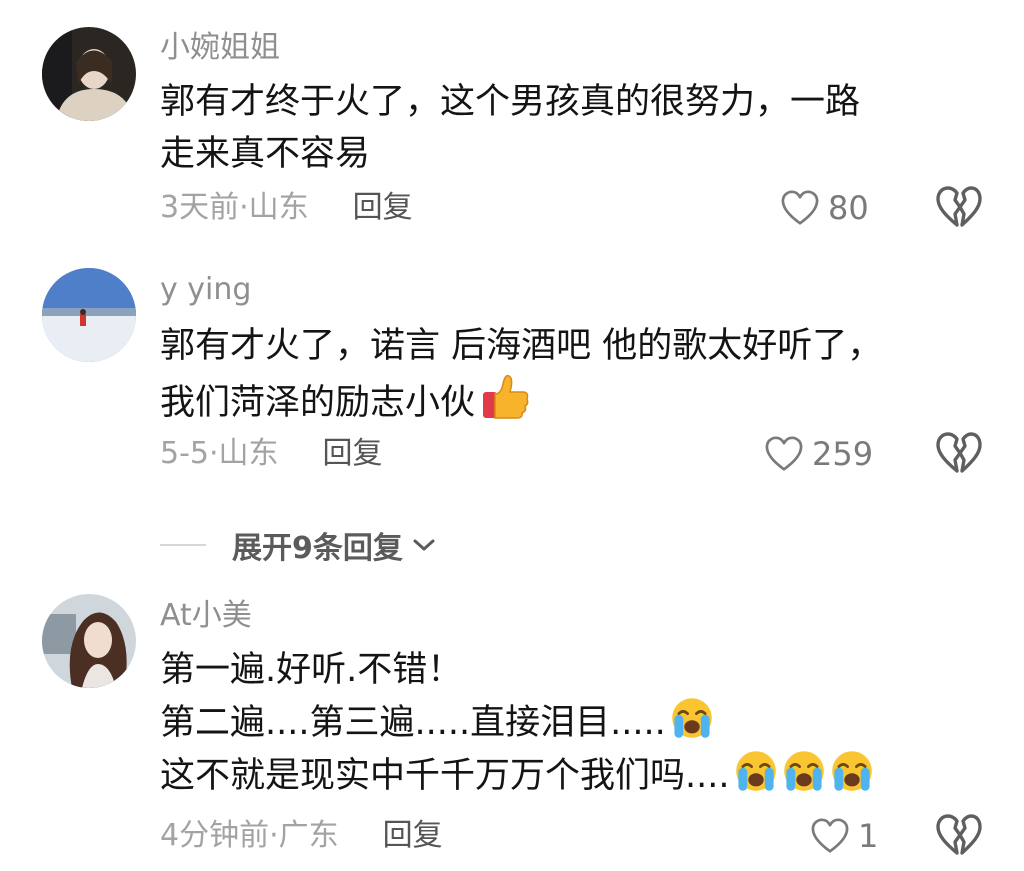  Describe the element at coordinates (89, 641) in the screenshot. I see `avatar` at that location.